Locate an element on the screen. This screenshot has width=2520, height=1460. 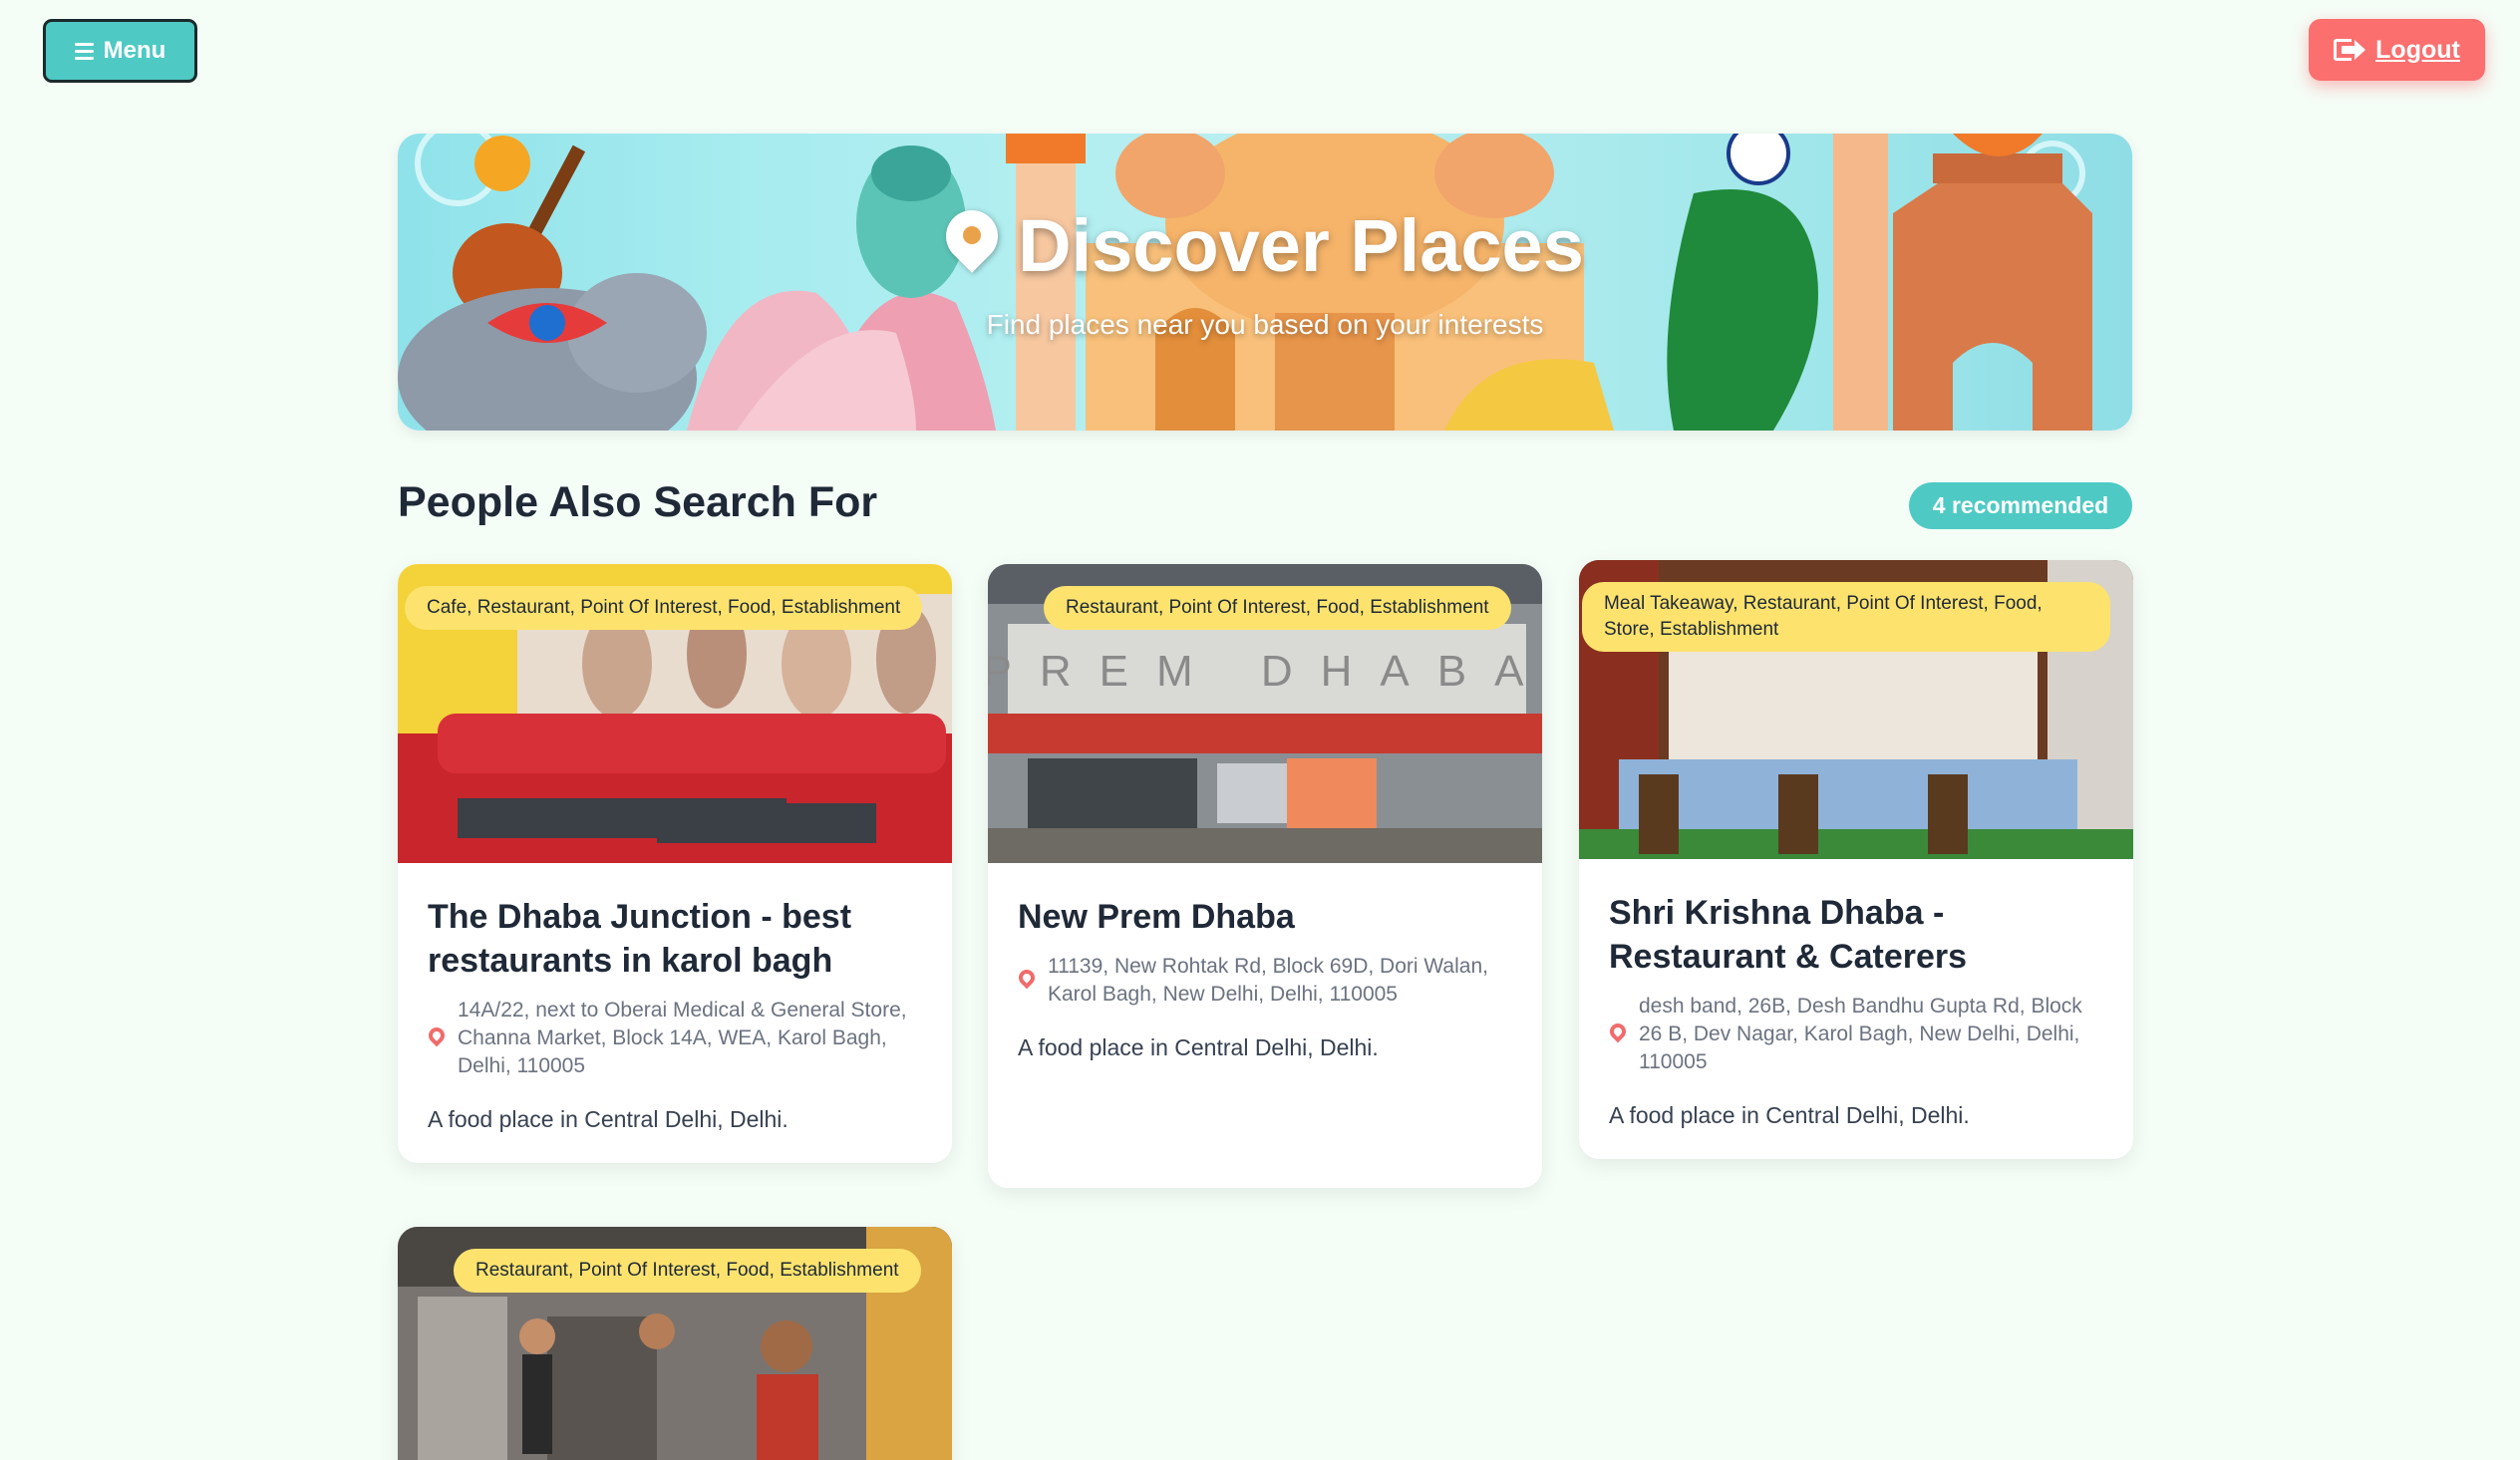
hero-title: Discover Places is located at coordinates (1265, 243).